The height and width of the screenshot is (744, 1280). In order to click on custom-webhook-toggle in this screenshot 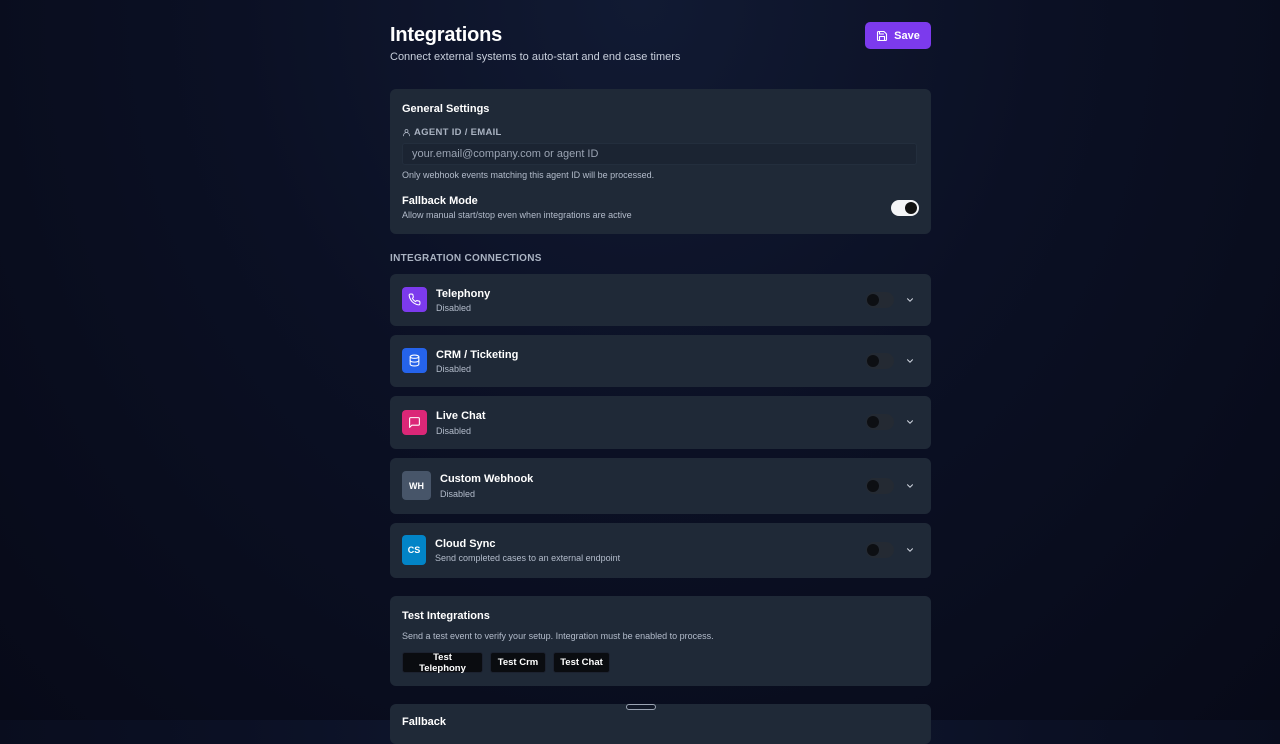, I will do `click(880, 486)`.